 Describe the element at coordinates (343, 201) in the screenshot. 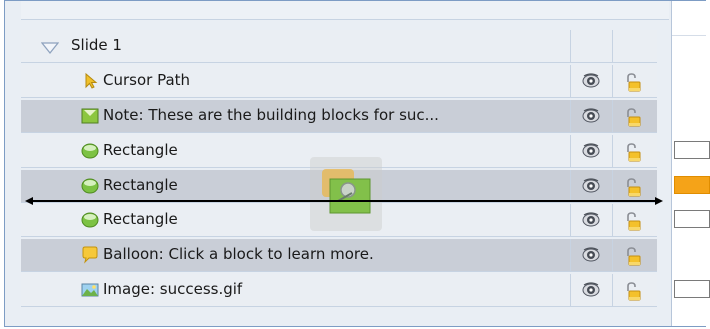

I see `drop-indicator-line` at that location.